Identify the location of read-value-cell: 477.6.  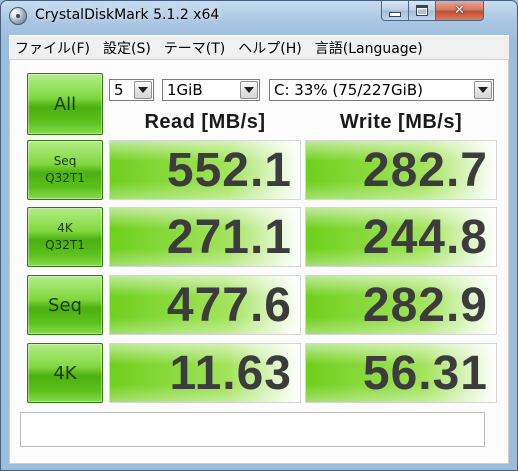
(205, 305).